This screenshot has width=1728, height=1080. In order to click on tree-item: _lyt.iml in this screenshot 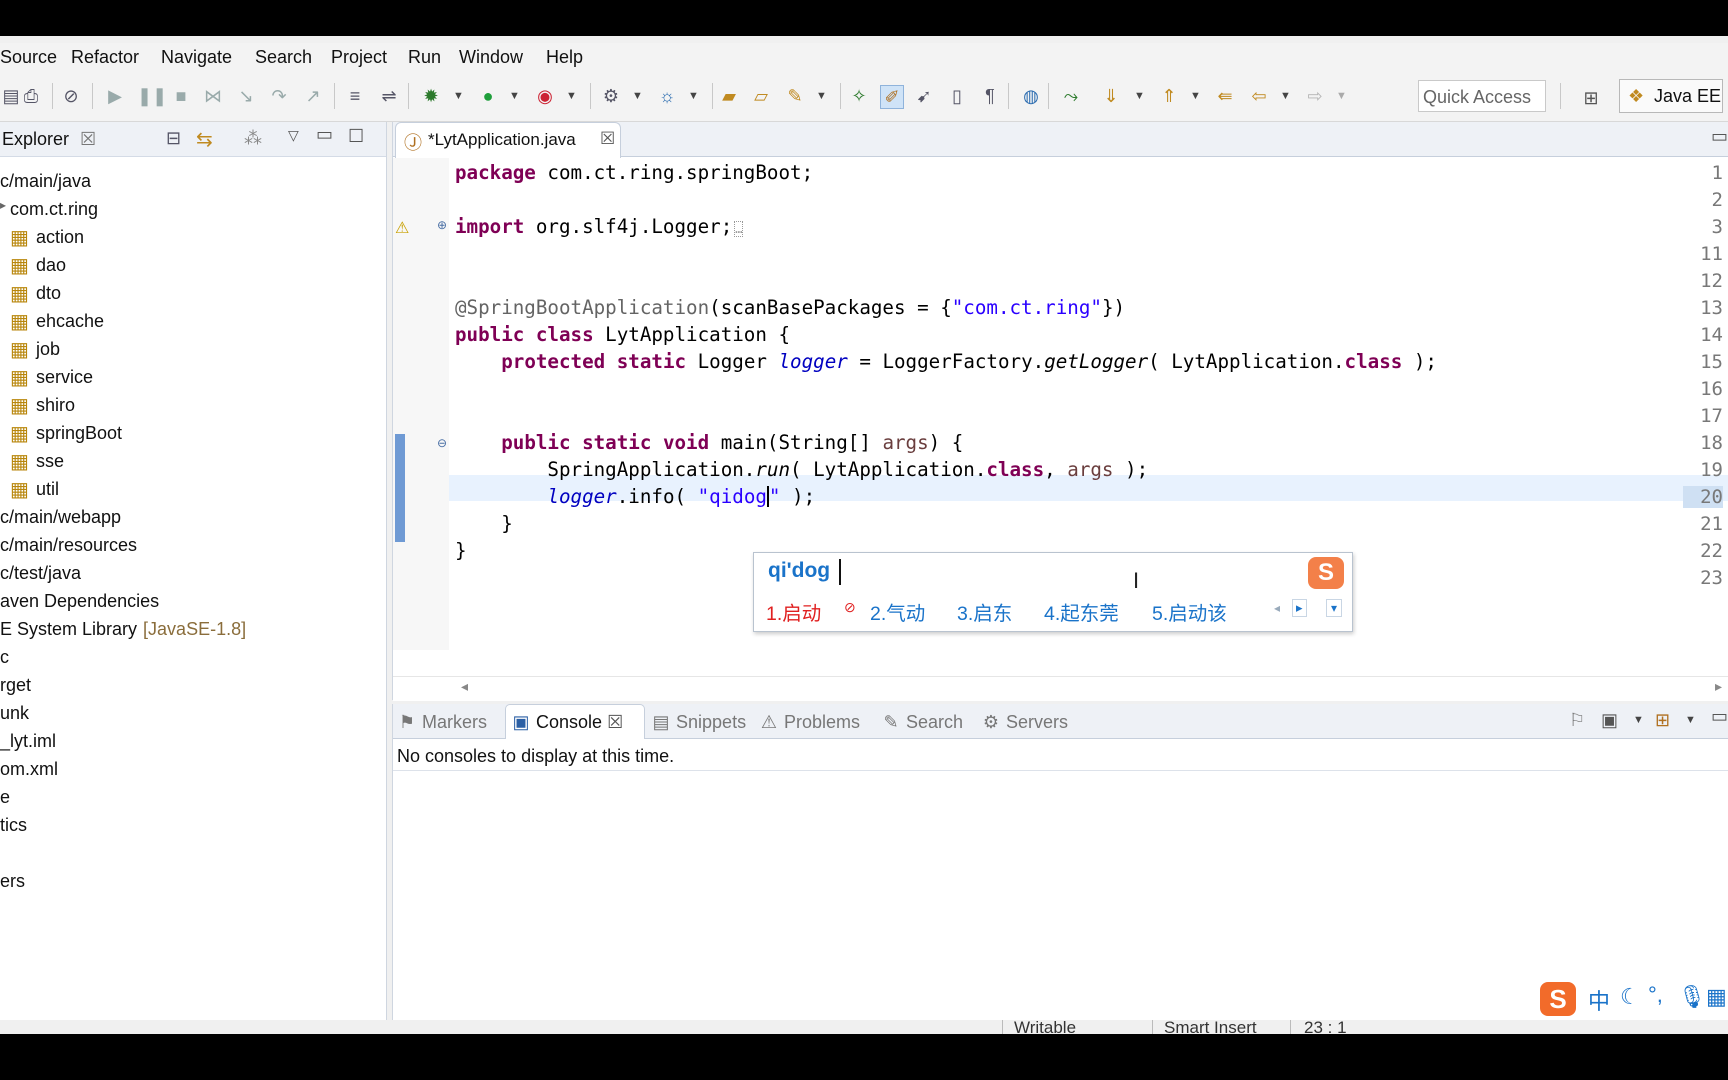, I will do `click(28, 741)`.